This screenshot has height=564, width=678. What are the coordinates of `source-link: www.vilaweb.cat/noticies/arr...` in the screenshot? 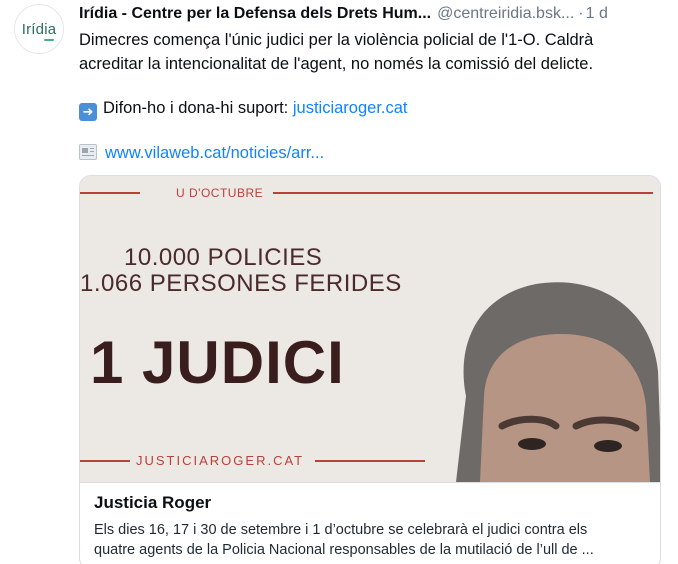 It's located at (214, 153).